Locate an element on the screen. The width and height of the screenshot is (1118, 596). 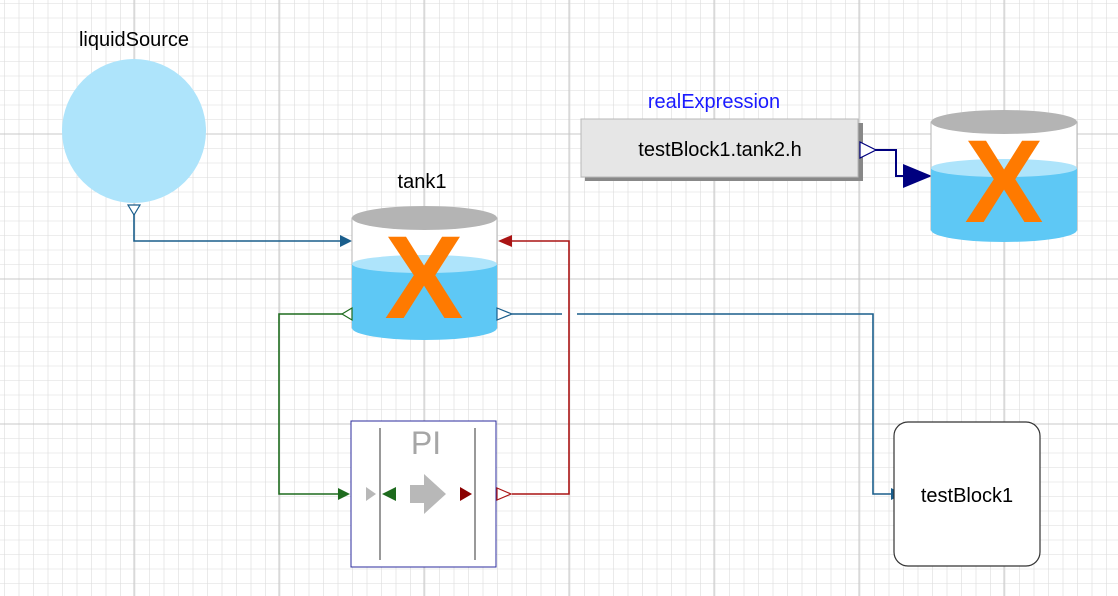
tank2-mark: X is located at coordinates (1004, 182).